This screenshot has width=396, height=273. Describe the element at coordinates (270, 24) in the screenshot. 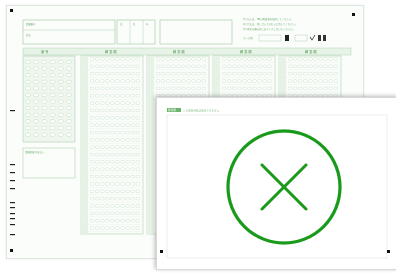

I see `note-2: (2) 訂正は、消しゴムできれいに消してください。` at that location.